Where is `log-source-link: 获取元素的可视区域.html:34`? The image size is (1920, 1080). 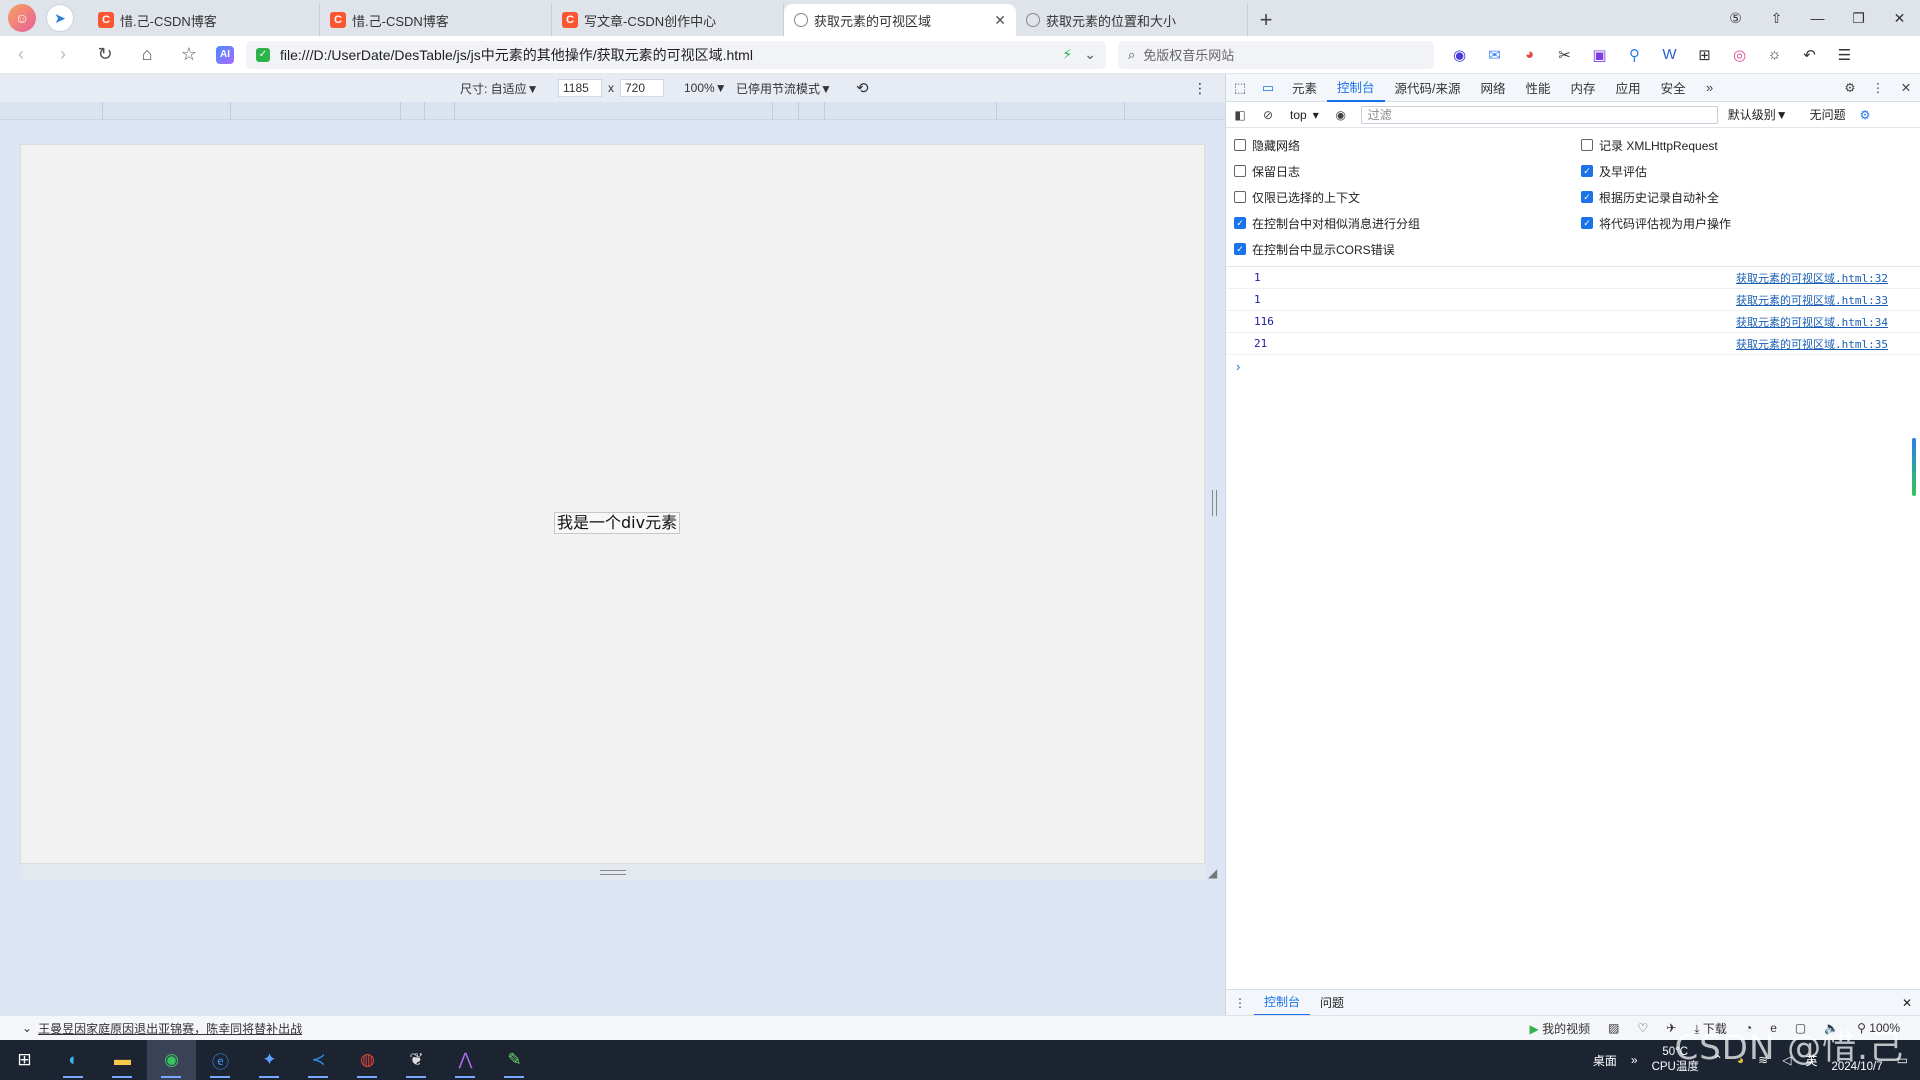 log-source-link: 获取元素的可视区域.html:34 is located at coordinates (1812, 322).